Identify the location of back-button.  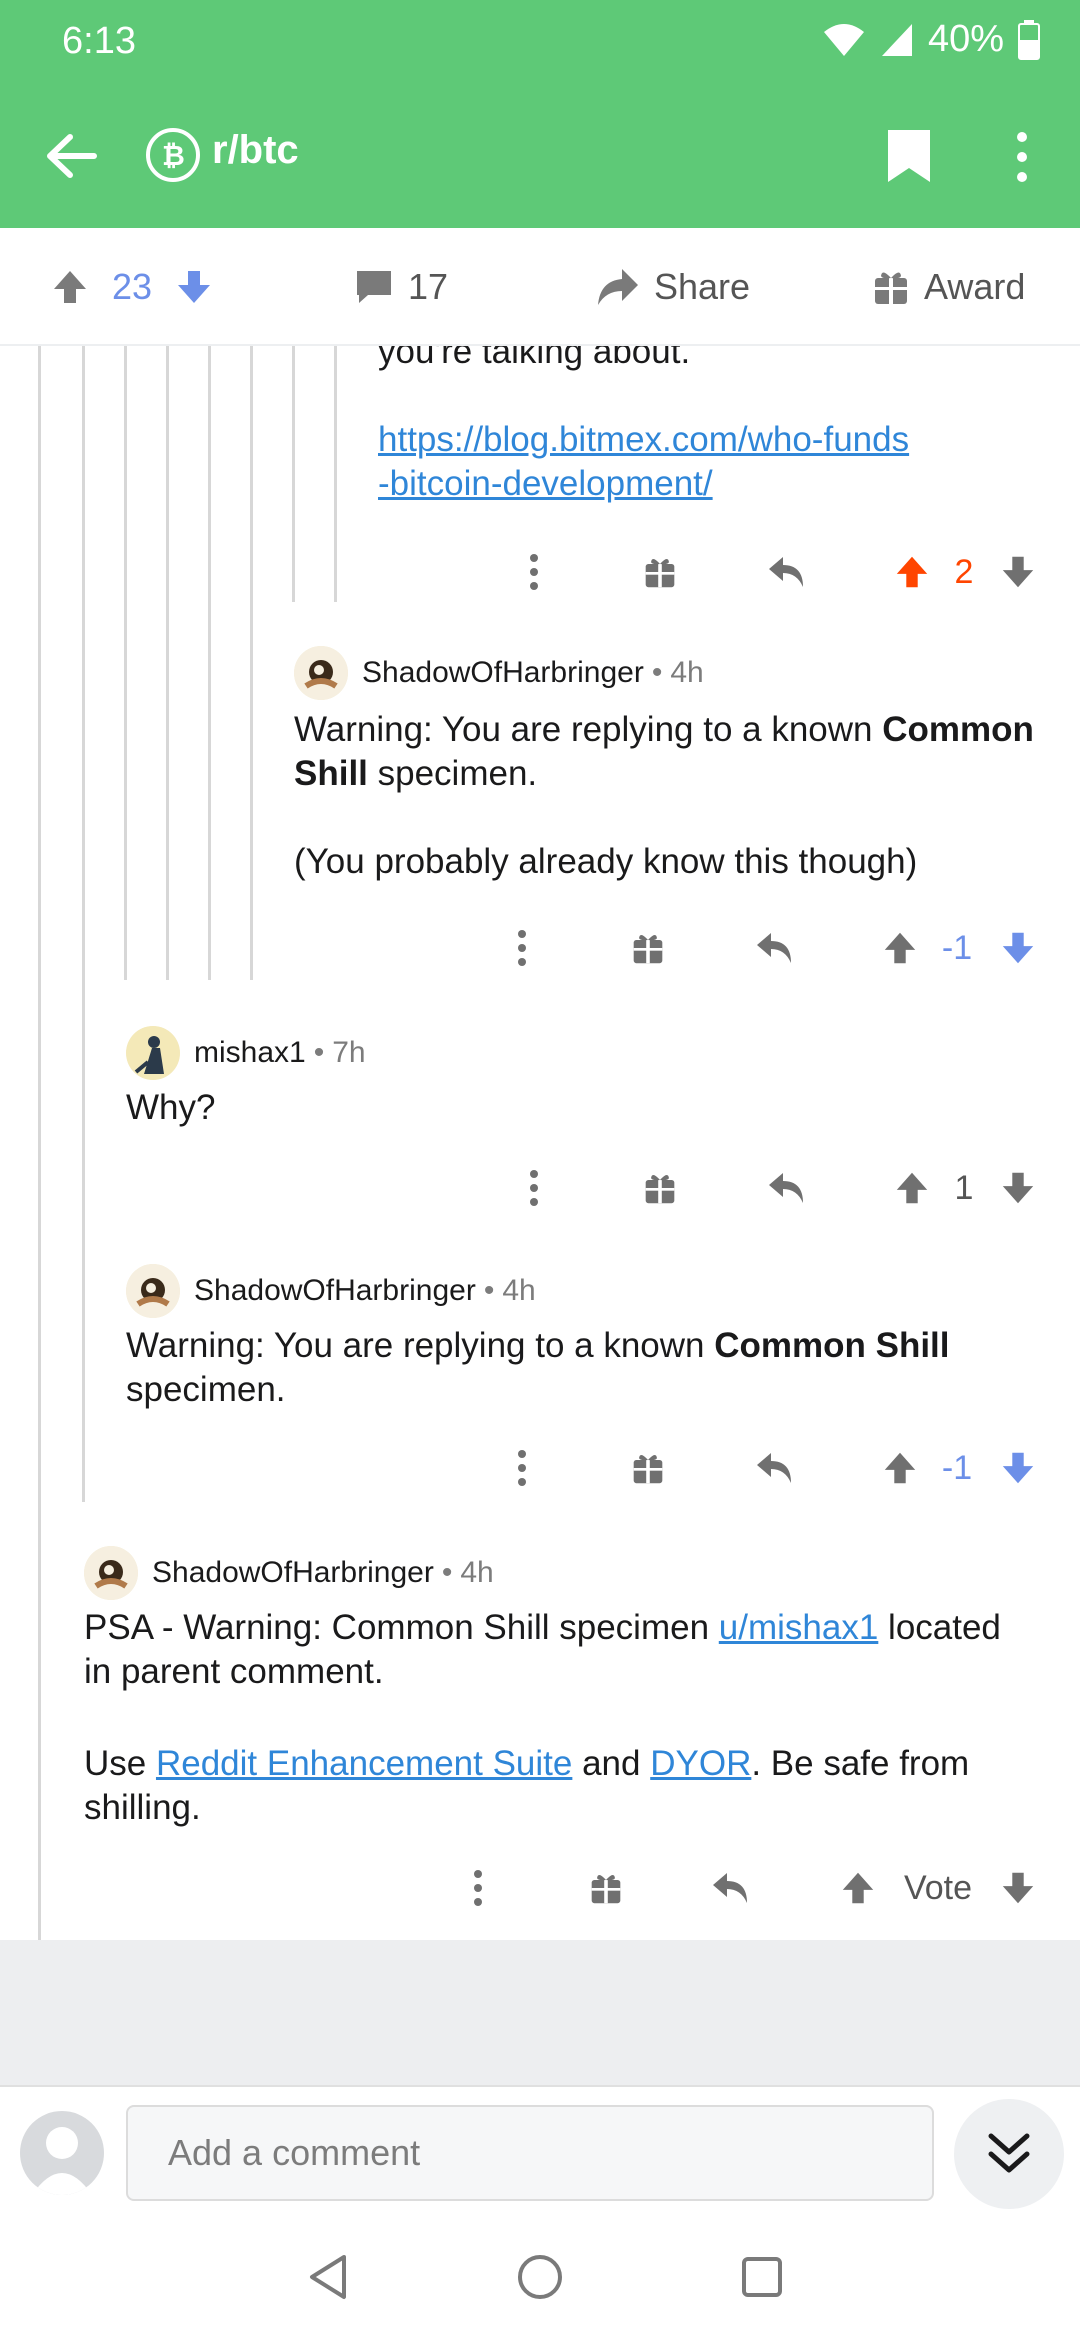
(72, 156).